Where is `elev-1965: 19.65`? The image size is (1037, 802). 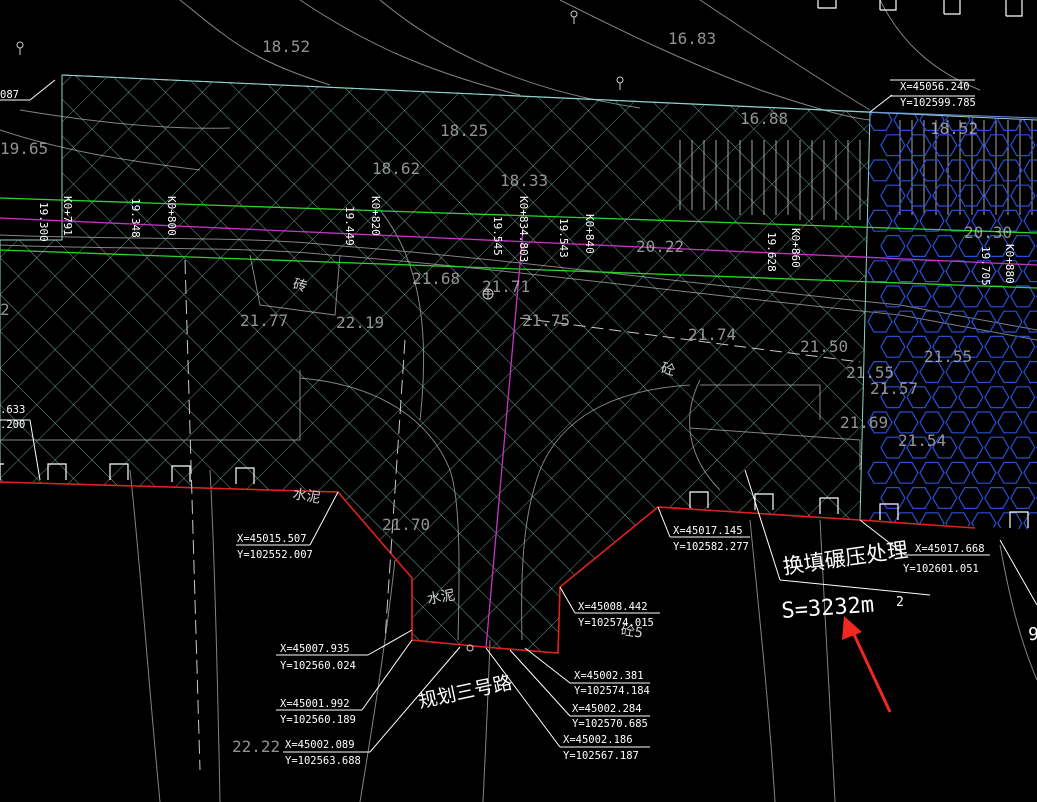 elev-1965: 19.65 is located at coordinates (24, 148).